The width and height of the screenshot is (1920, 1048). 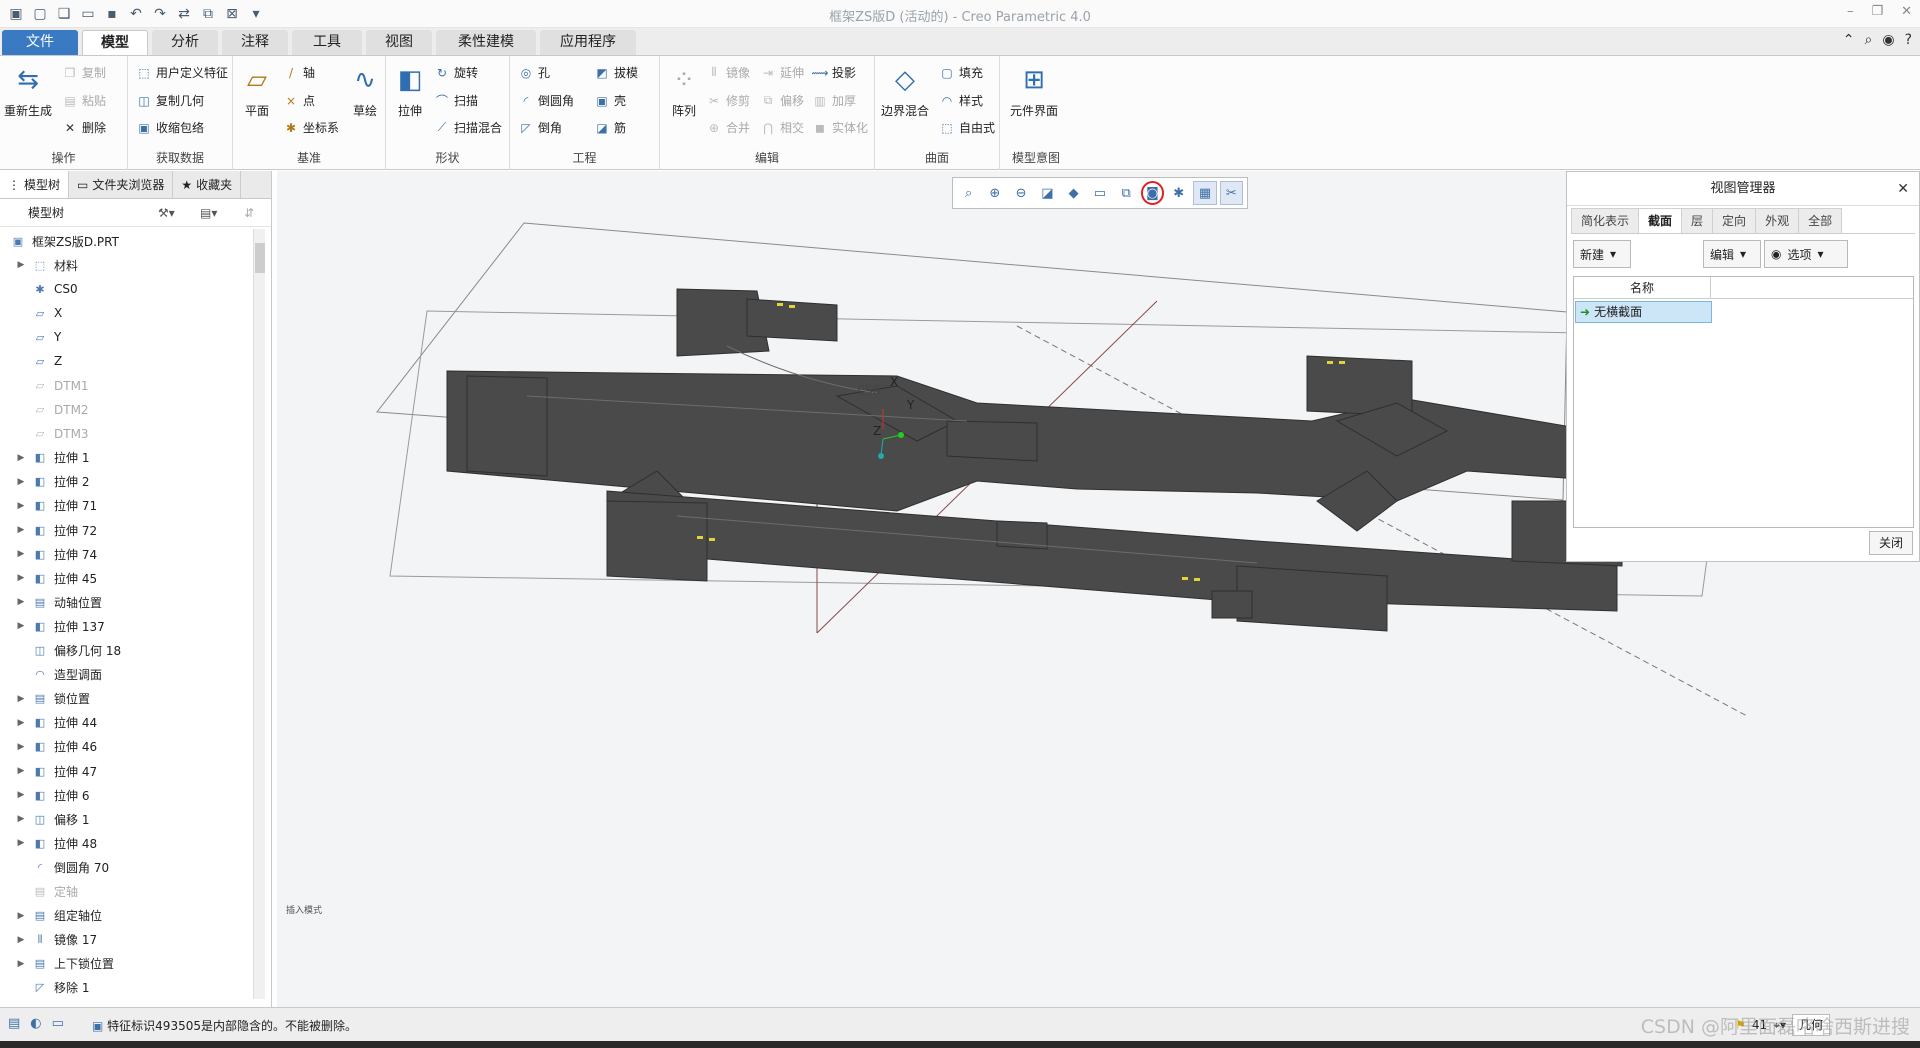 I want to click on extrude-button: ◧ 拉伸, so click(x=410, y=90).